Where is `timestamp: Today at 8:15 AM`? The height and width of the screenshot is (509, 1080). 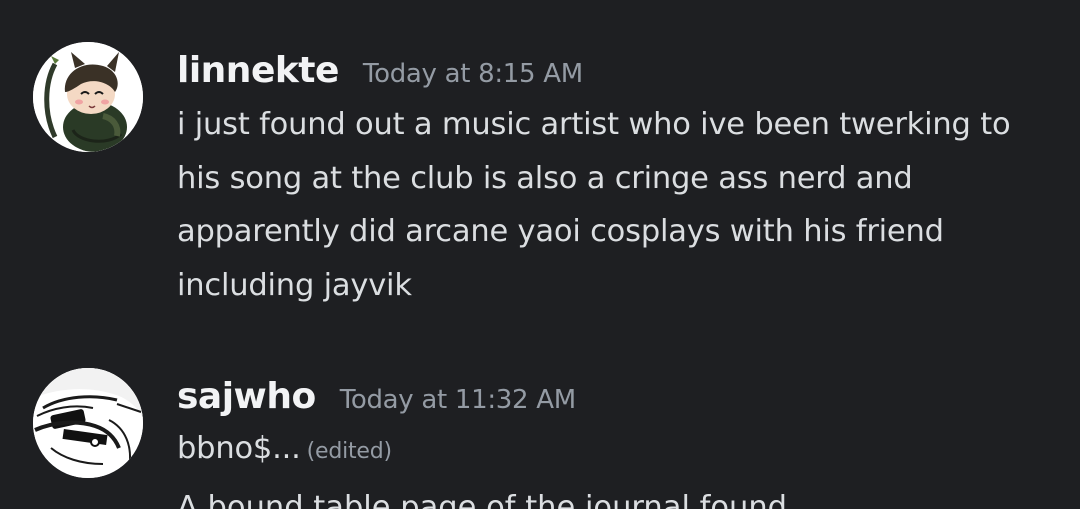 timestamp: Today at 8:15 AM is located at coordinates (472, 74).